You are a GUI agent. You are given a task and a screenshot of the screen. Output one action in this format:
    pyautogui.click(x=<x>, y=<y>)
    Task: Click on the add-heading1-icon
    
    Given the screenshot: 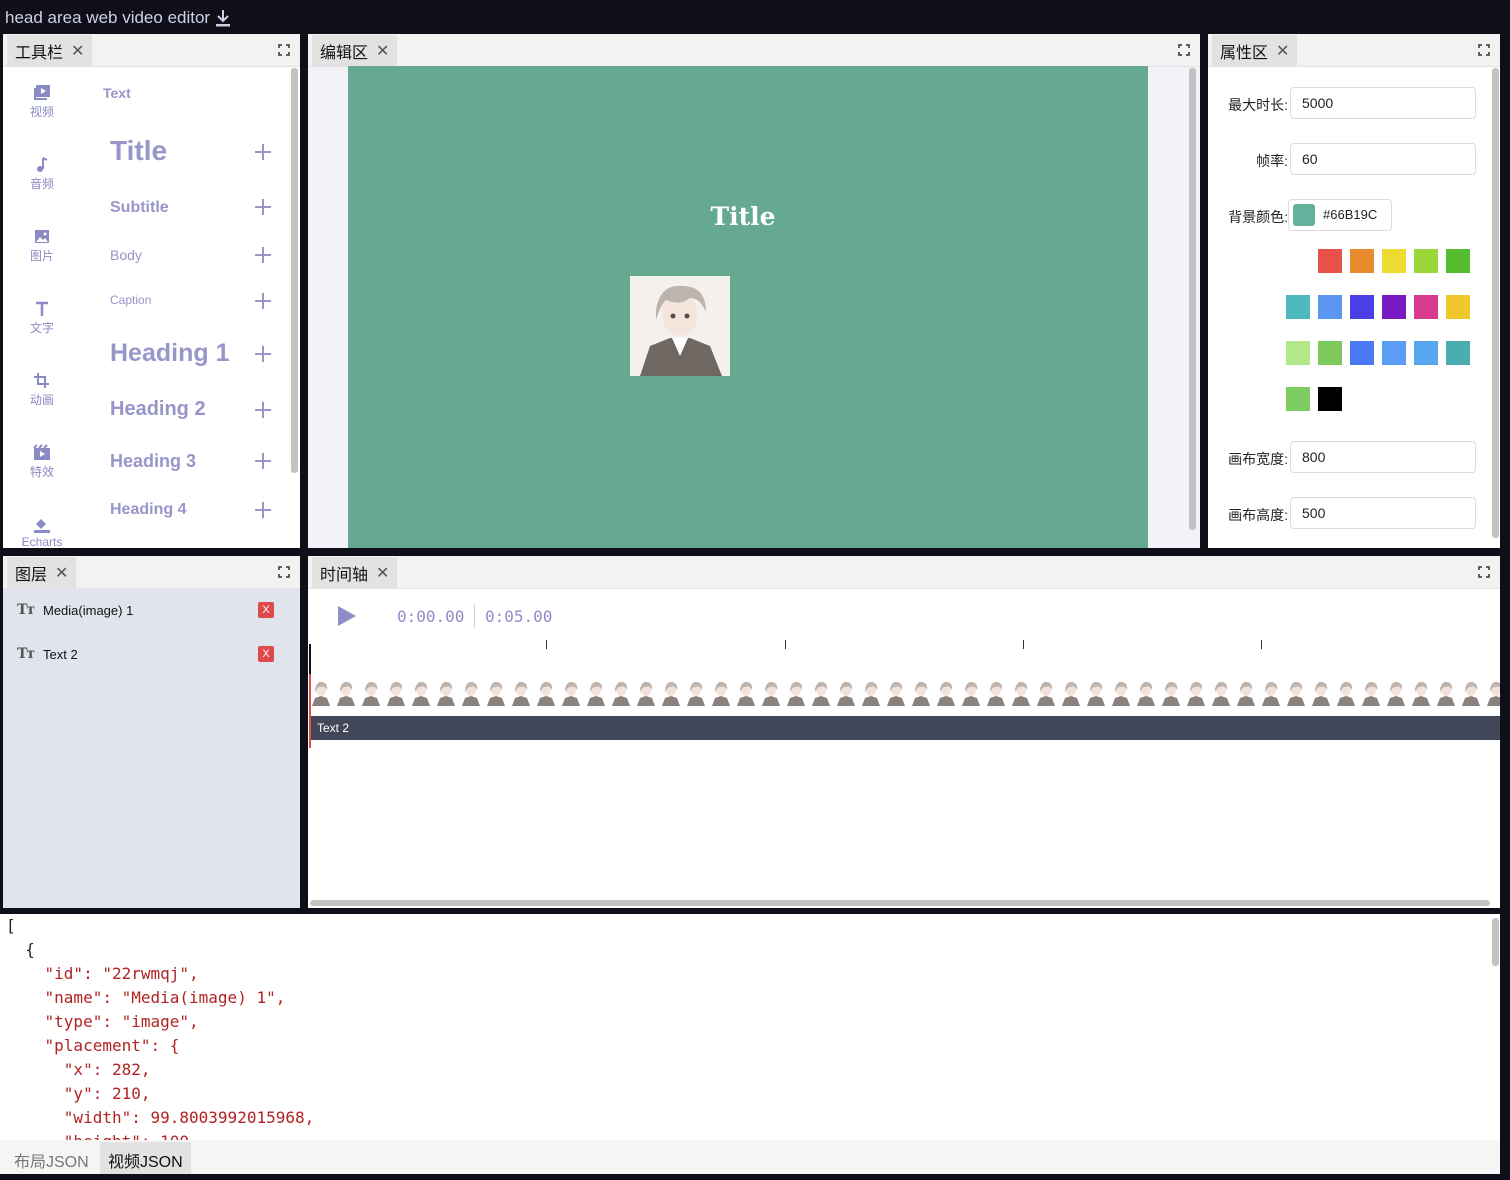 What is the action you would take?
    pyautogui.click(x=263, y=354)
    